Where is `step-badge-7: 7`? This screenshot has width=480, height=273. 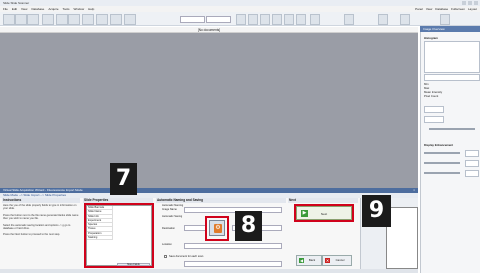
step-badge-7: 7 is located at coordinates (123, 179).